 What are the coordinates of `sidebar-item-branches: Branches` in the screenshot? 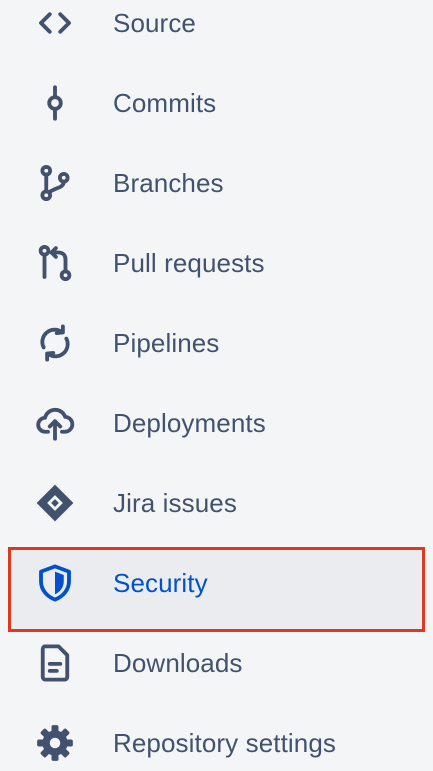 It's located at (216, 183).